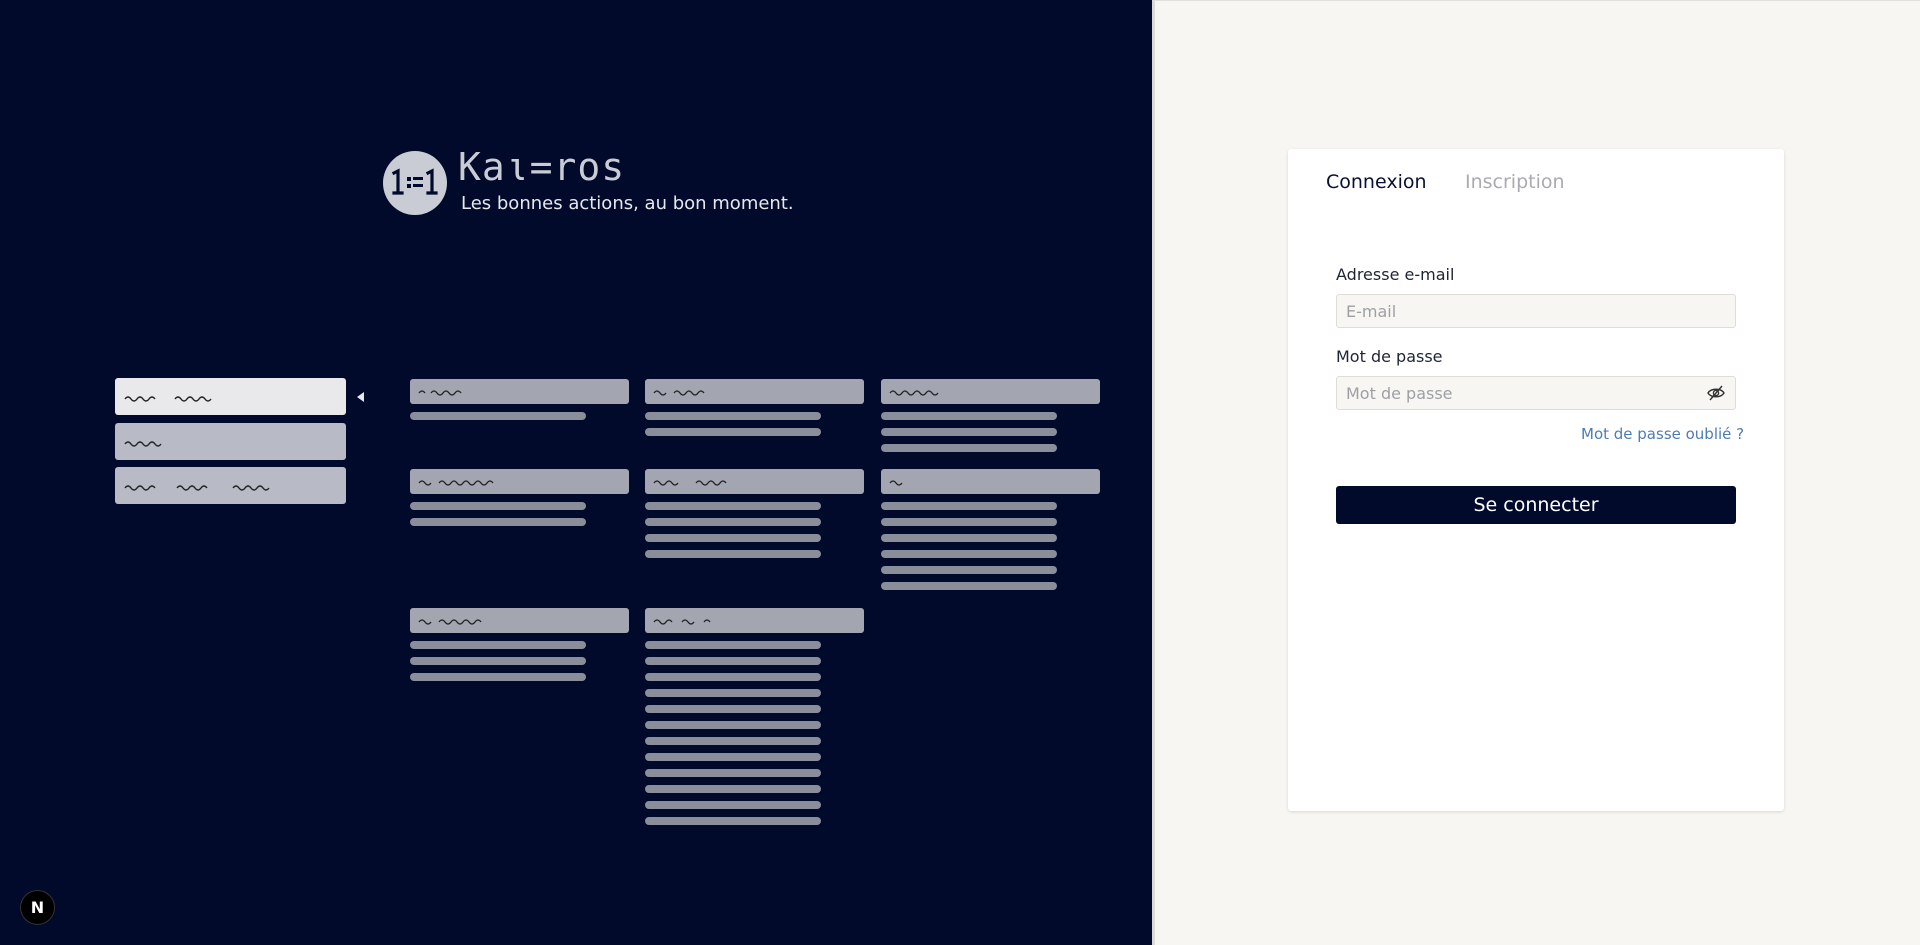 The height and width of the screenshot is (945, 1920). Describe the element at coordinates (360, 397) in the screenshot. I see `caret-left-icon` at that location.